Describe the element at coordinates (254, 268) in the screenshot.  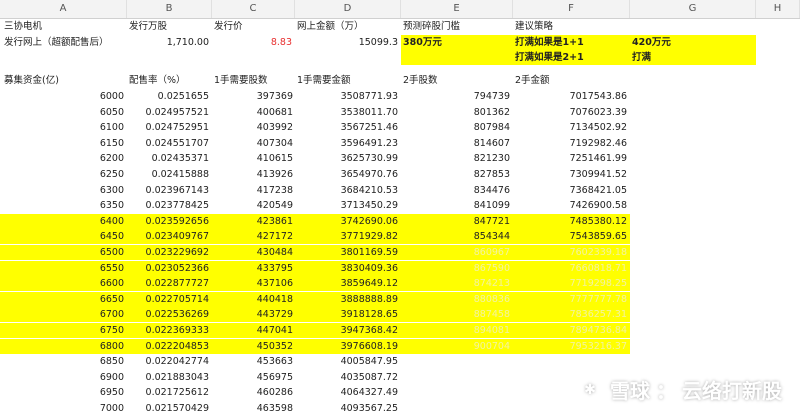
I see `cell-1lot-shares: 433795` at that location.